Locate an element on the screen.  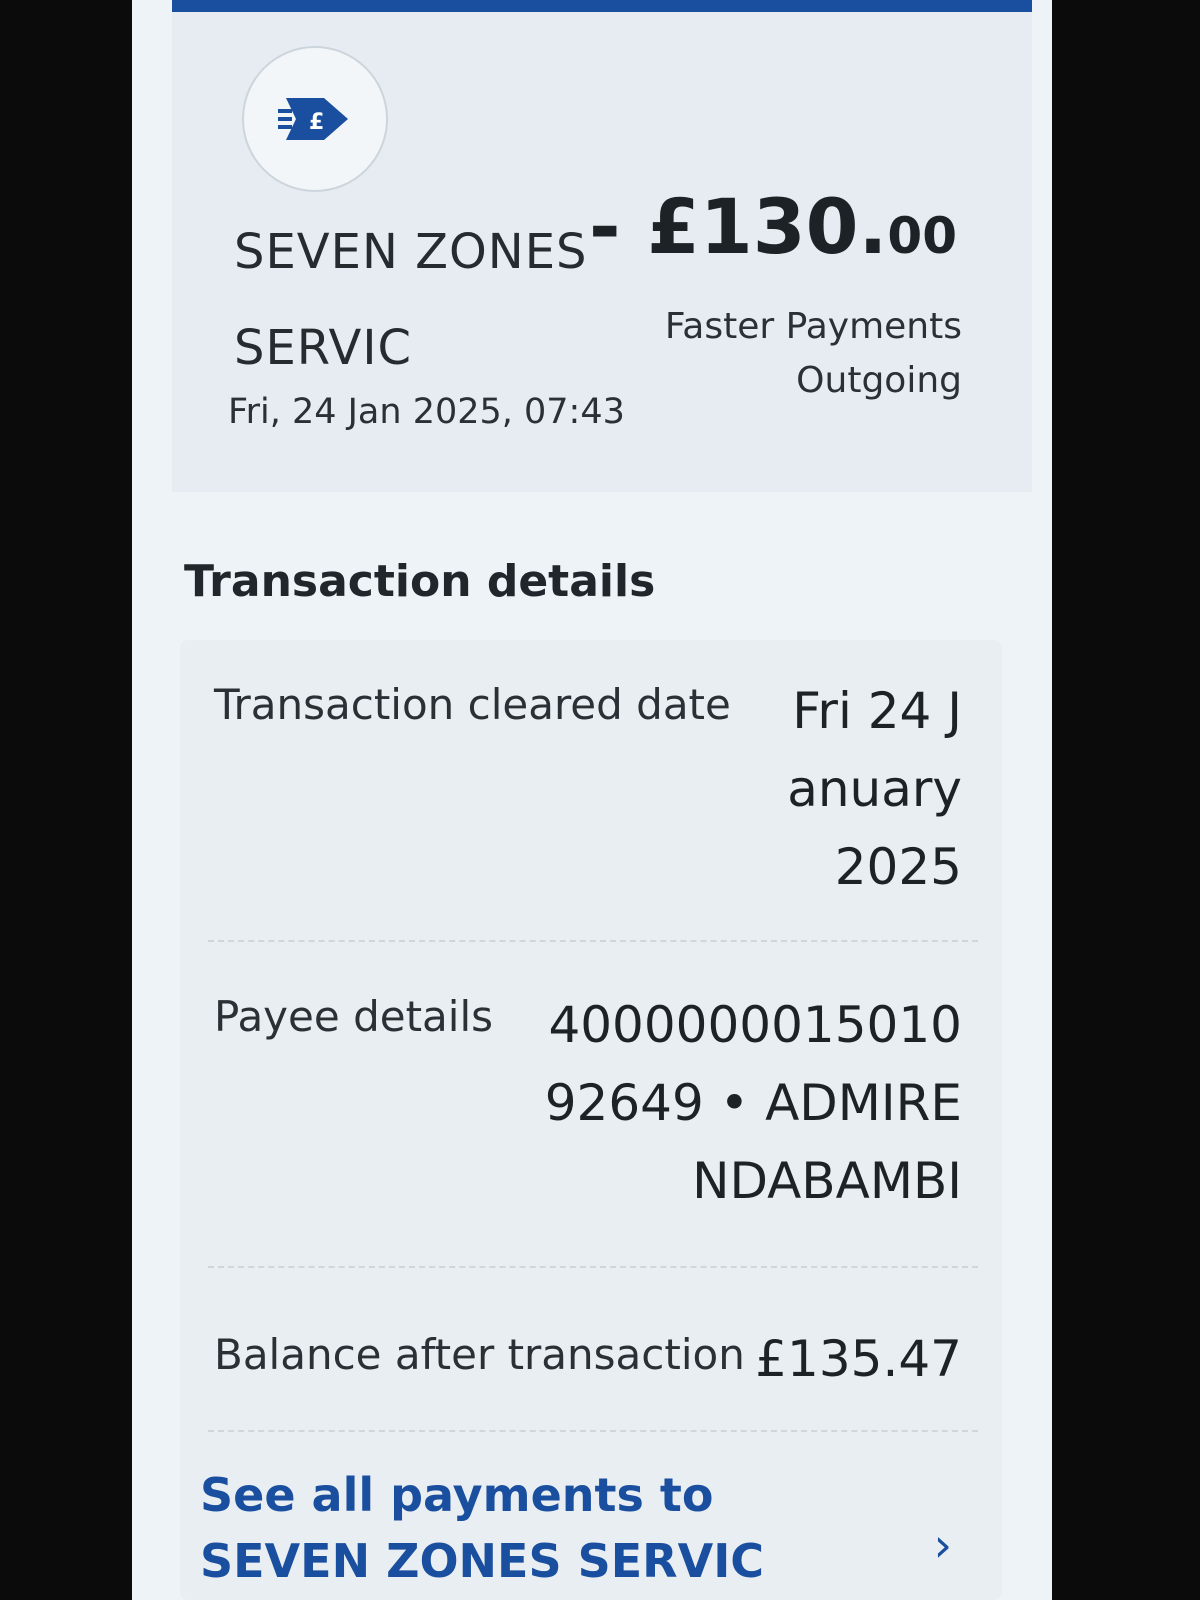
amount-main: - £130. is located at coordinates (738, 226).